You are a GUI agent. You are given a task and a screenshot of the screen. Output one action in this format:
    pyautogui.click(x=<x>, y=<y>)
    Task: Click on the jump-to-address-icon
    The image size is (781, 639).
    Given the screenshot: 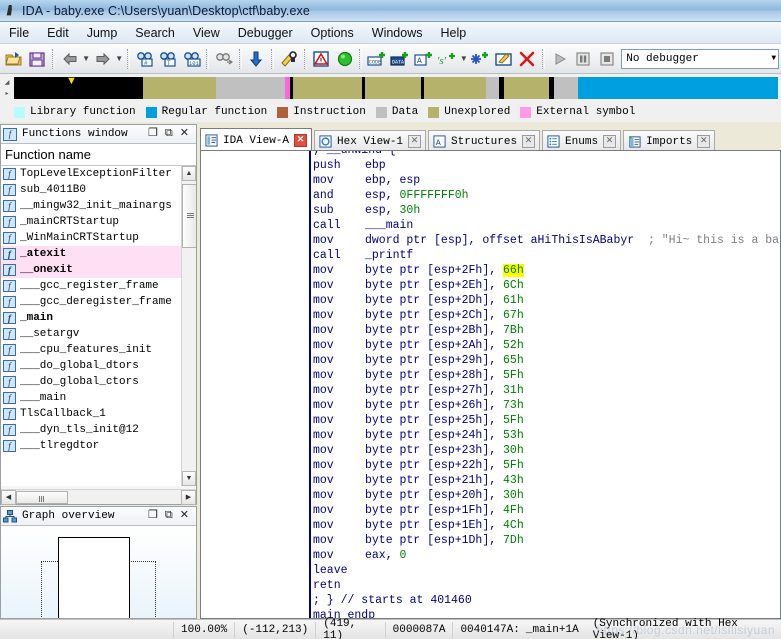 What is the action you would take?
    pyautogui.click(x=256, y=59)
    